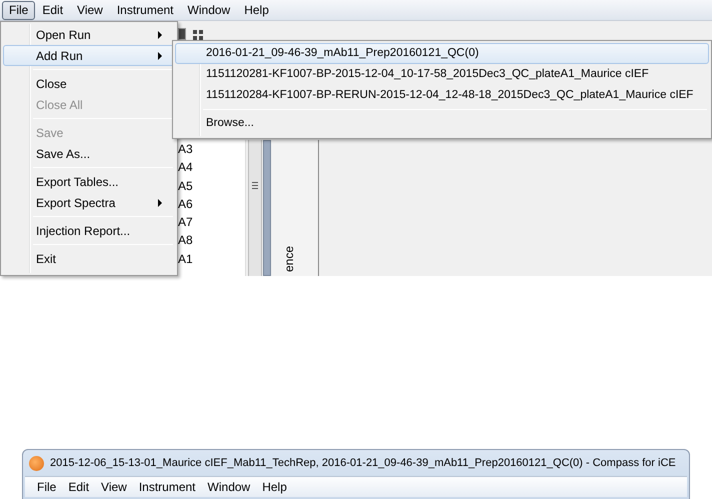  What do you see at coordinates (211, 185) in the screenshot?
I see `well-label: A5` at bounding box center [211, 185].